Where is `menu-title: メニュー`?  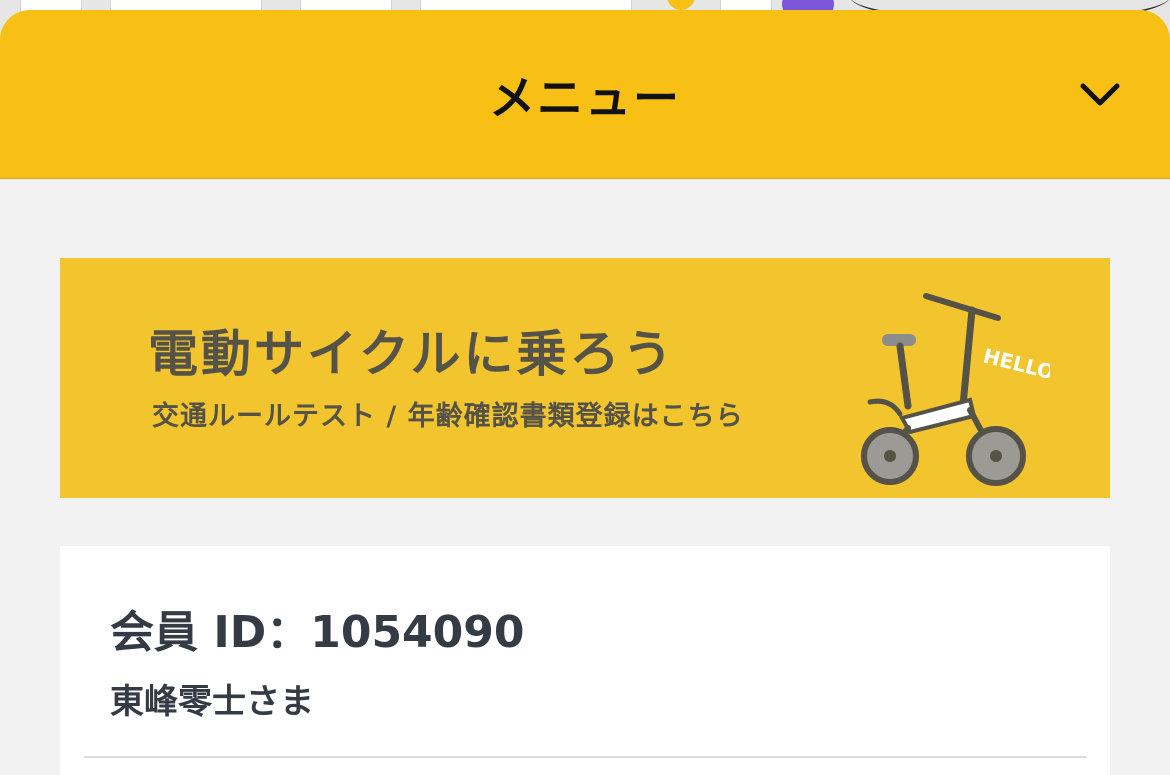
menu-title: メニュー is located at coordinates (585, 98).